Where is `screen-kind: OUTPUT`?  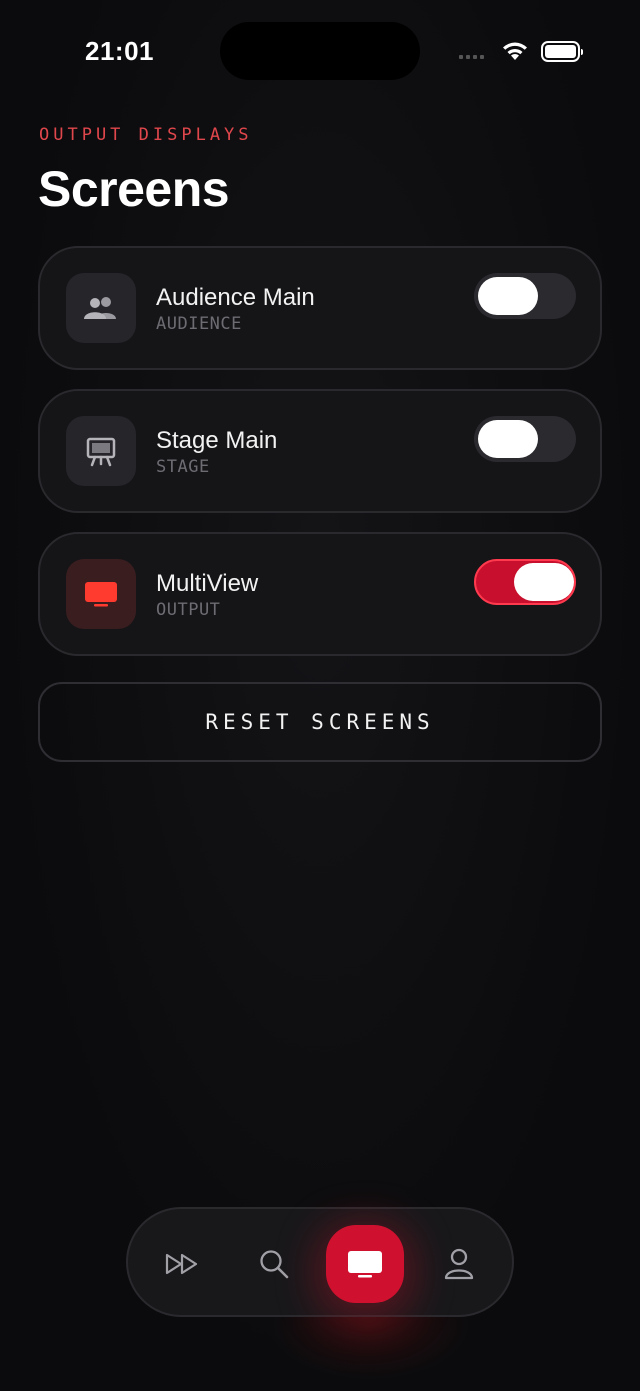 screen-kind: OUTPUT is located at coordinates (188, 610).